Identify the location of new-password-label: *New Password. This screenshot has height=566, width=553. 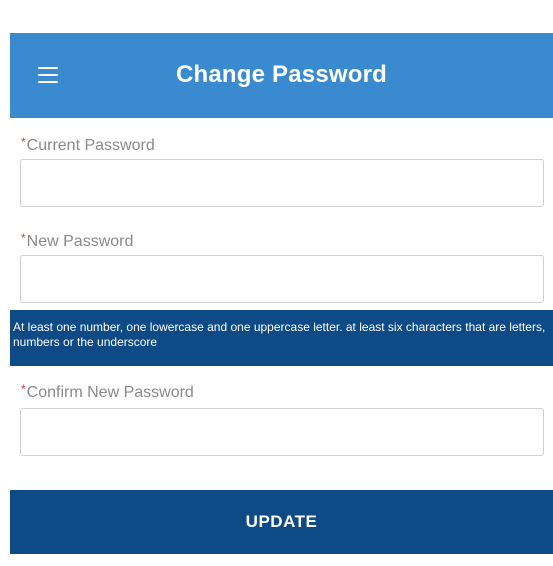
(77, 241).